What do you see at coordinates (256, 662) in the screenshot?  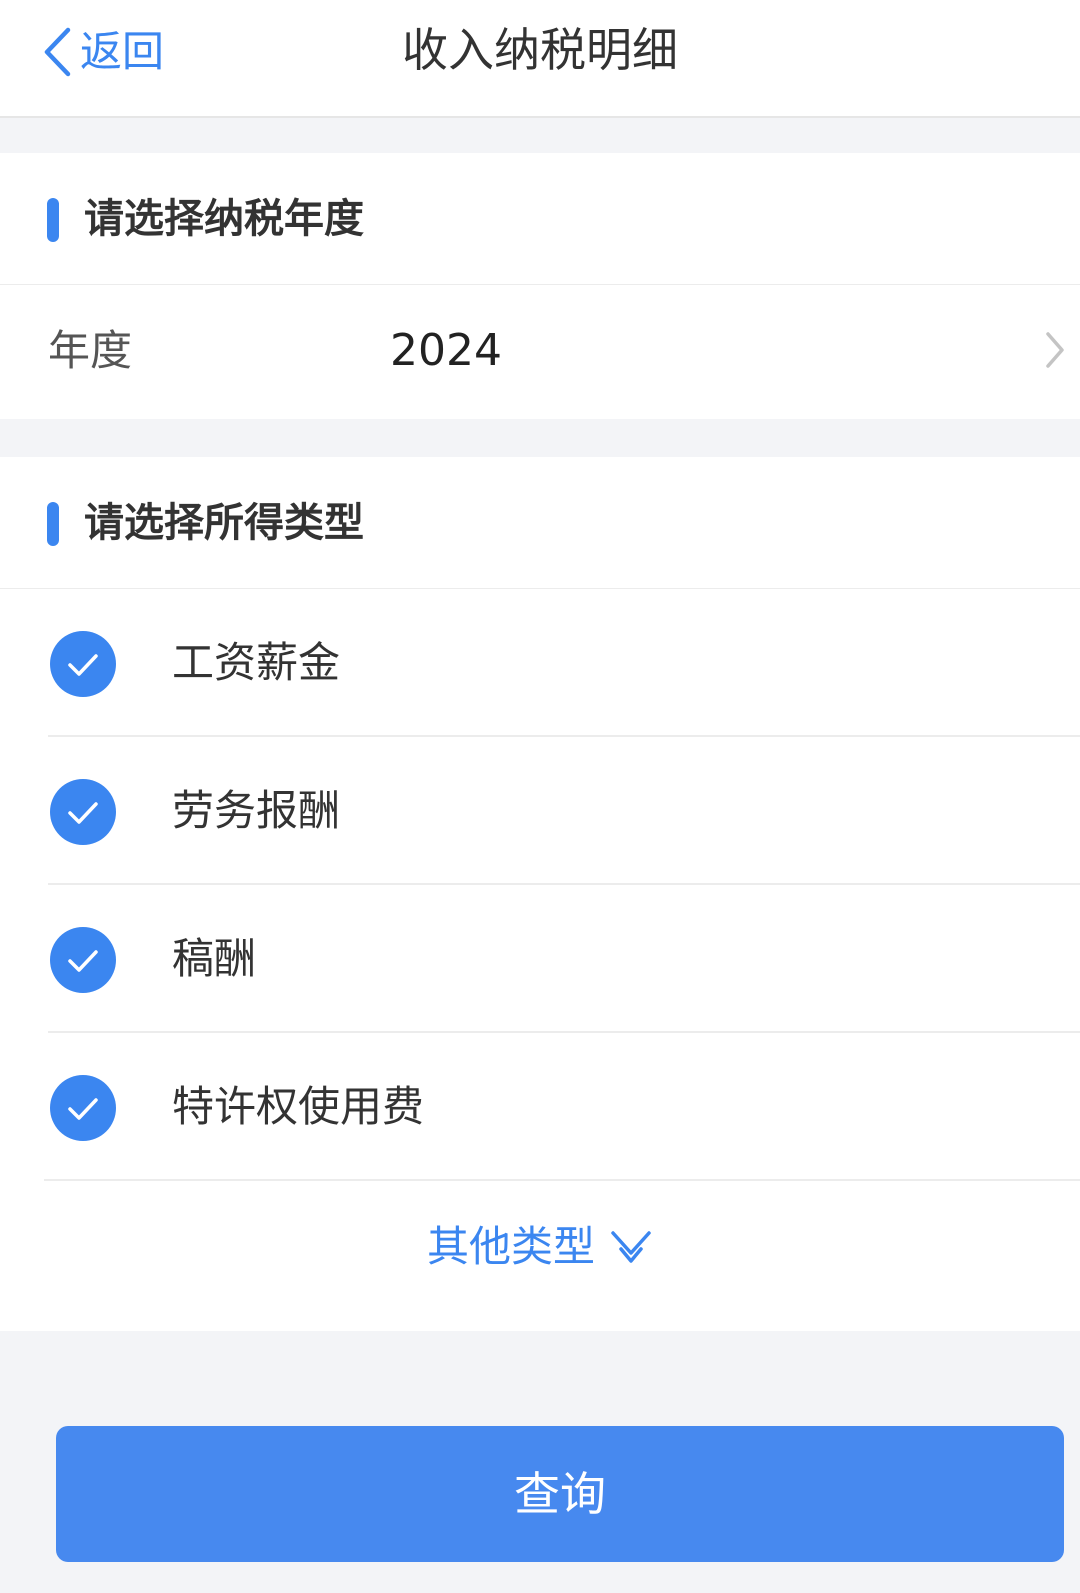 I see `income-type-label: 工资薪金` at bounding box center [256, 662].